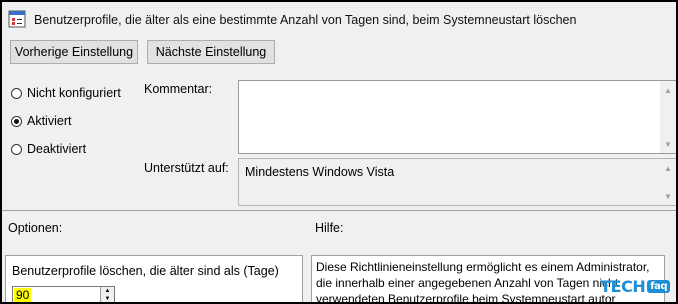 Image resolution: width=678 pixels, height=304 pixels. I want to click on supported-on-box: Mindestens Windows Vista ▲ ▼, so click(457, 182).